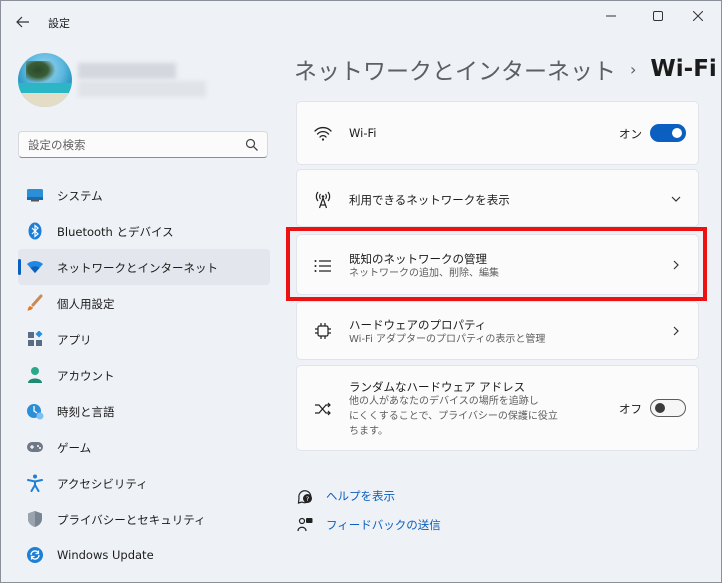 Image resolution: width=722 pixels, height=583 pixels. What do you see at coordinates (383, 525) in the screenshot?
I see `feedback-link-text: フィードバックの送信` at bounding box center [383, 525].